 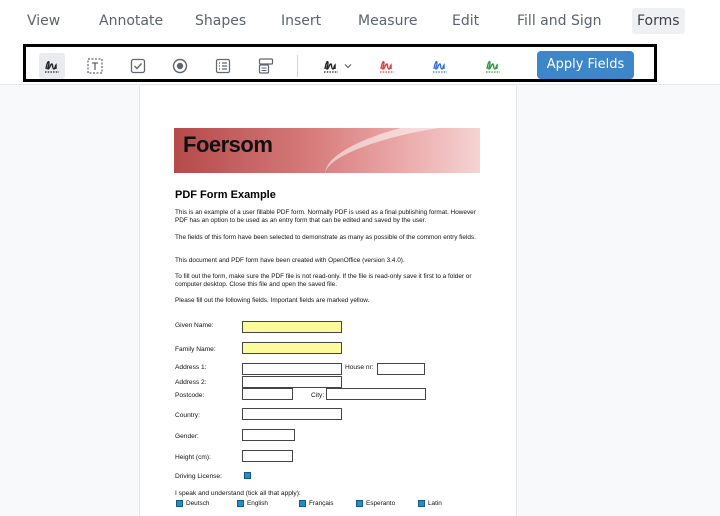 What do you see at coordinates (388, 21) in the screenshot?
I see `menu-measure: Measure` at bounding box center [388, 21].